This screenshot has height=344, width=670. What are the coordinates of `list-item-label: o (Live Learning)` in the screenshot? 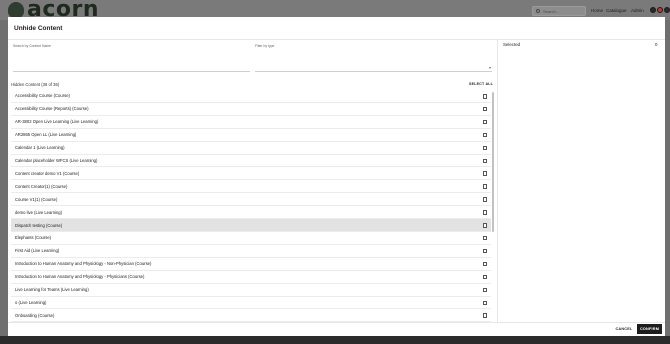 It's located at (31, 302).